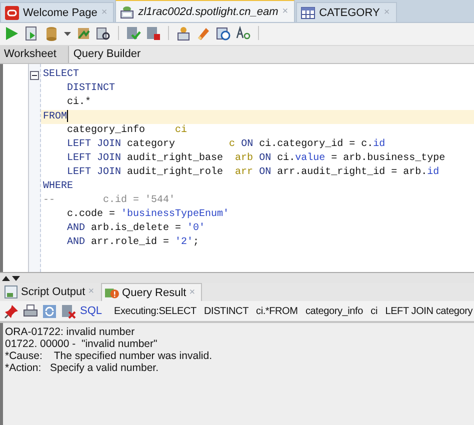 The image size is (474, 425). Describe the element at coordinates (133, 33) in the screenshot. I see `commit-icon` at that location.